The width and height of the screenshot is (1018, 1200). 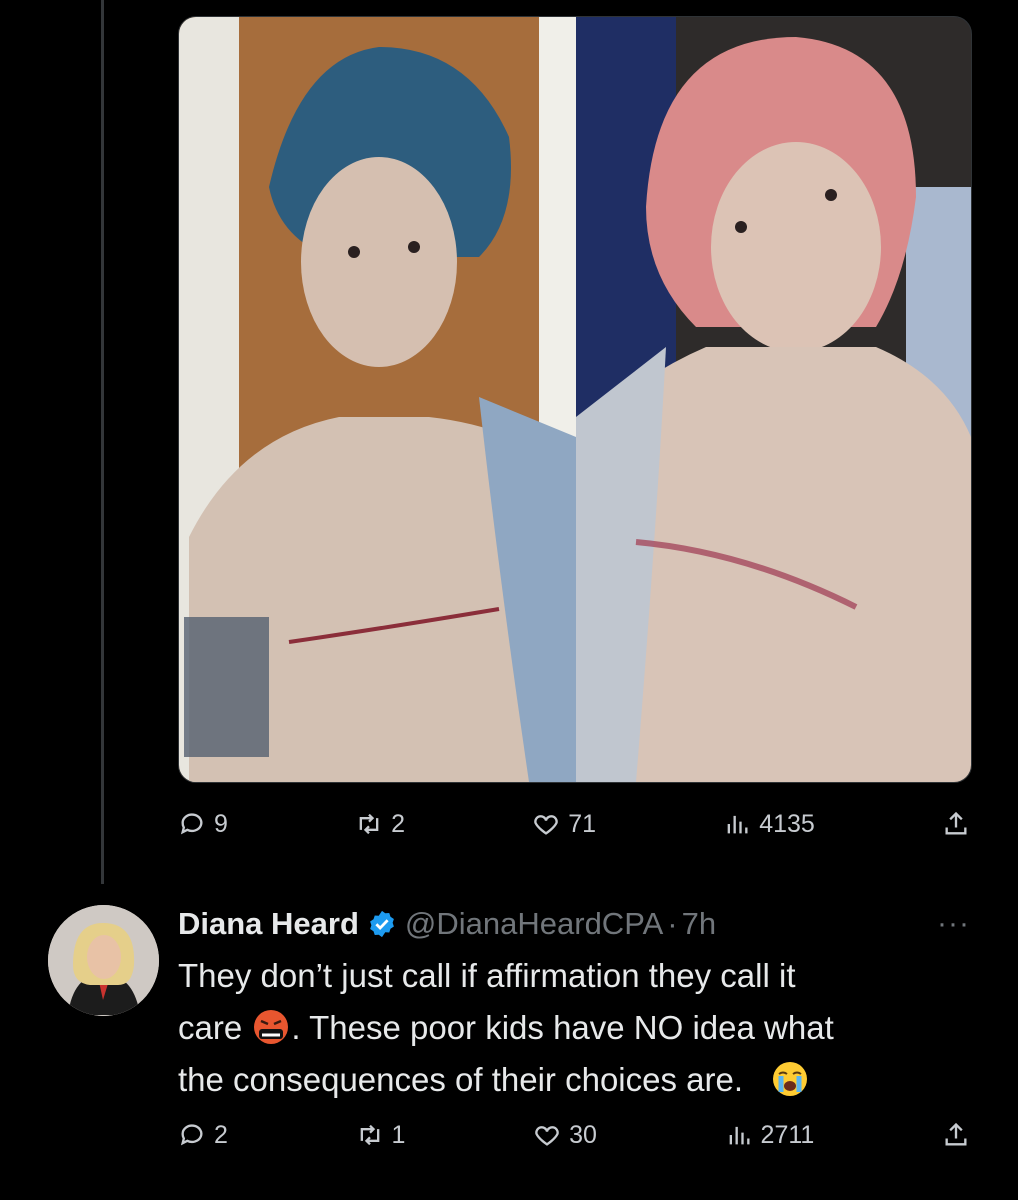 I want to click on reply-tweet-actions: 2 1 30 2711, so click(x=574, y=1135).